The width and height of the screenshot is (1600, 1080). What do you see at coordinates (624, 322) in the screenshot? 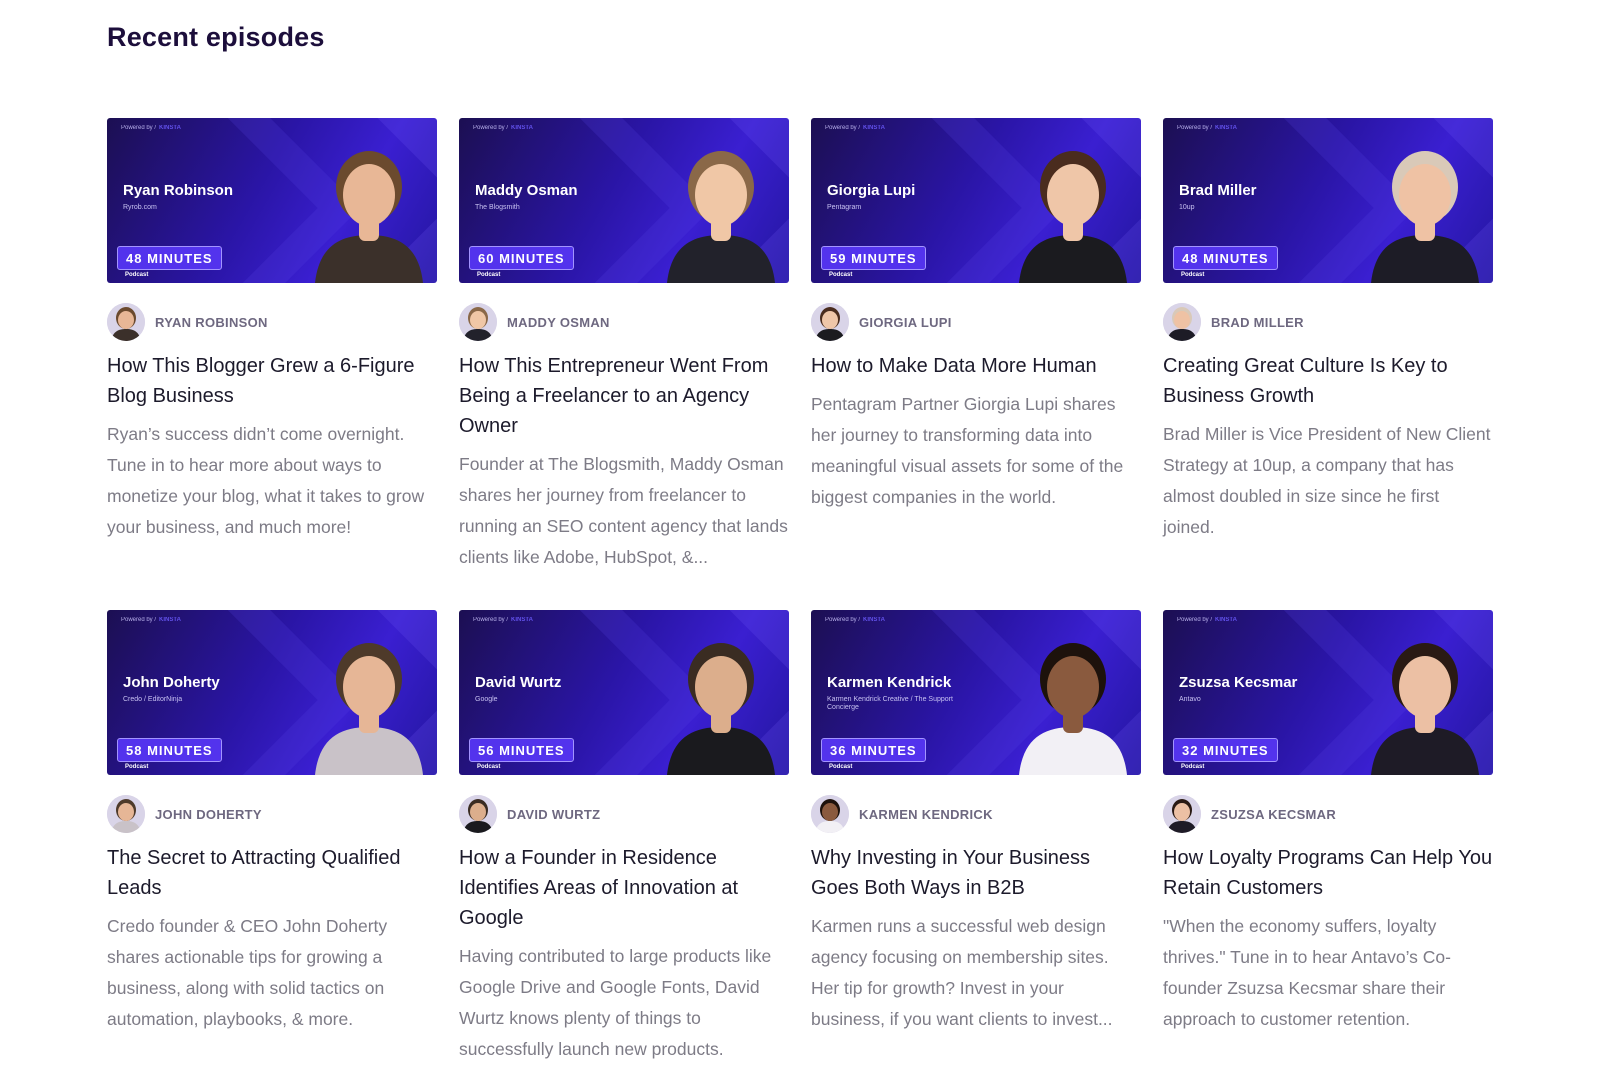
I see `episode-author: MADDY OSMAN` at bounding box center [624, 322].